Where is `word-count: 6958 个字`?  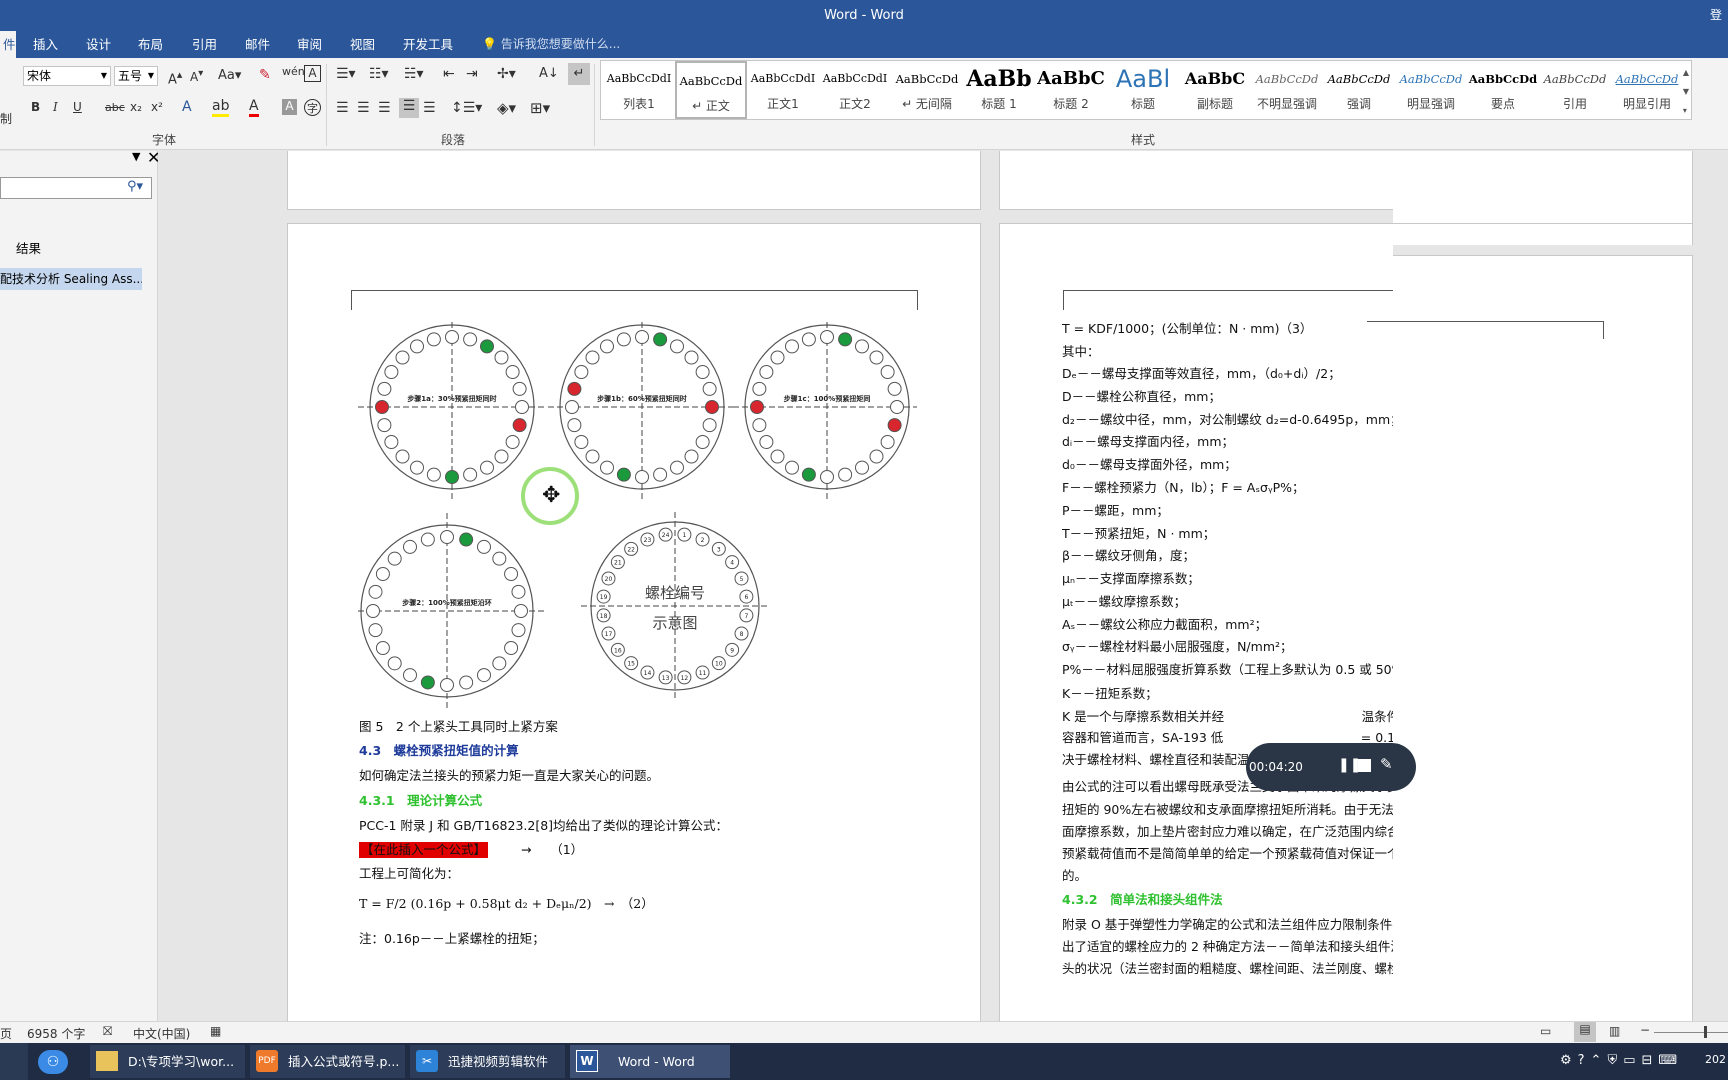 word-count: 6958 个字 is located at coordinates (56, 1033).